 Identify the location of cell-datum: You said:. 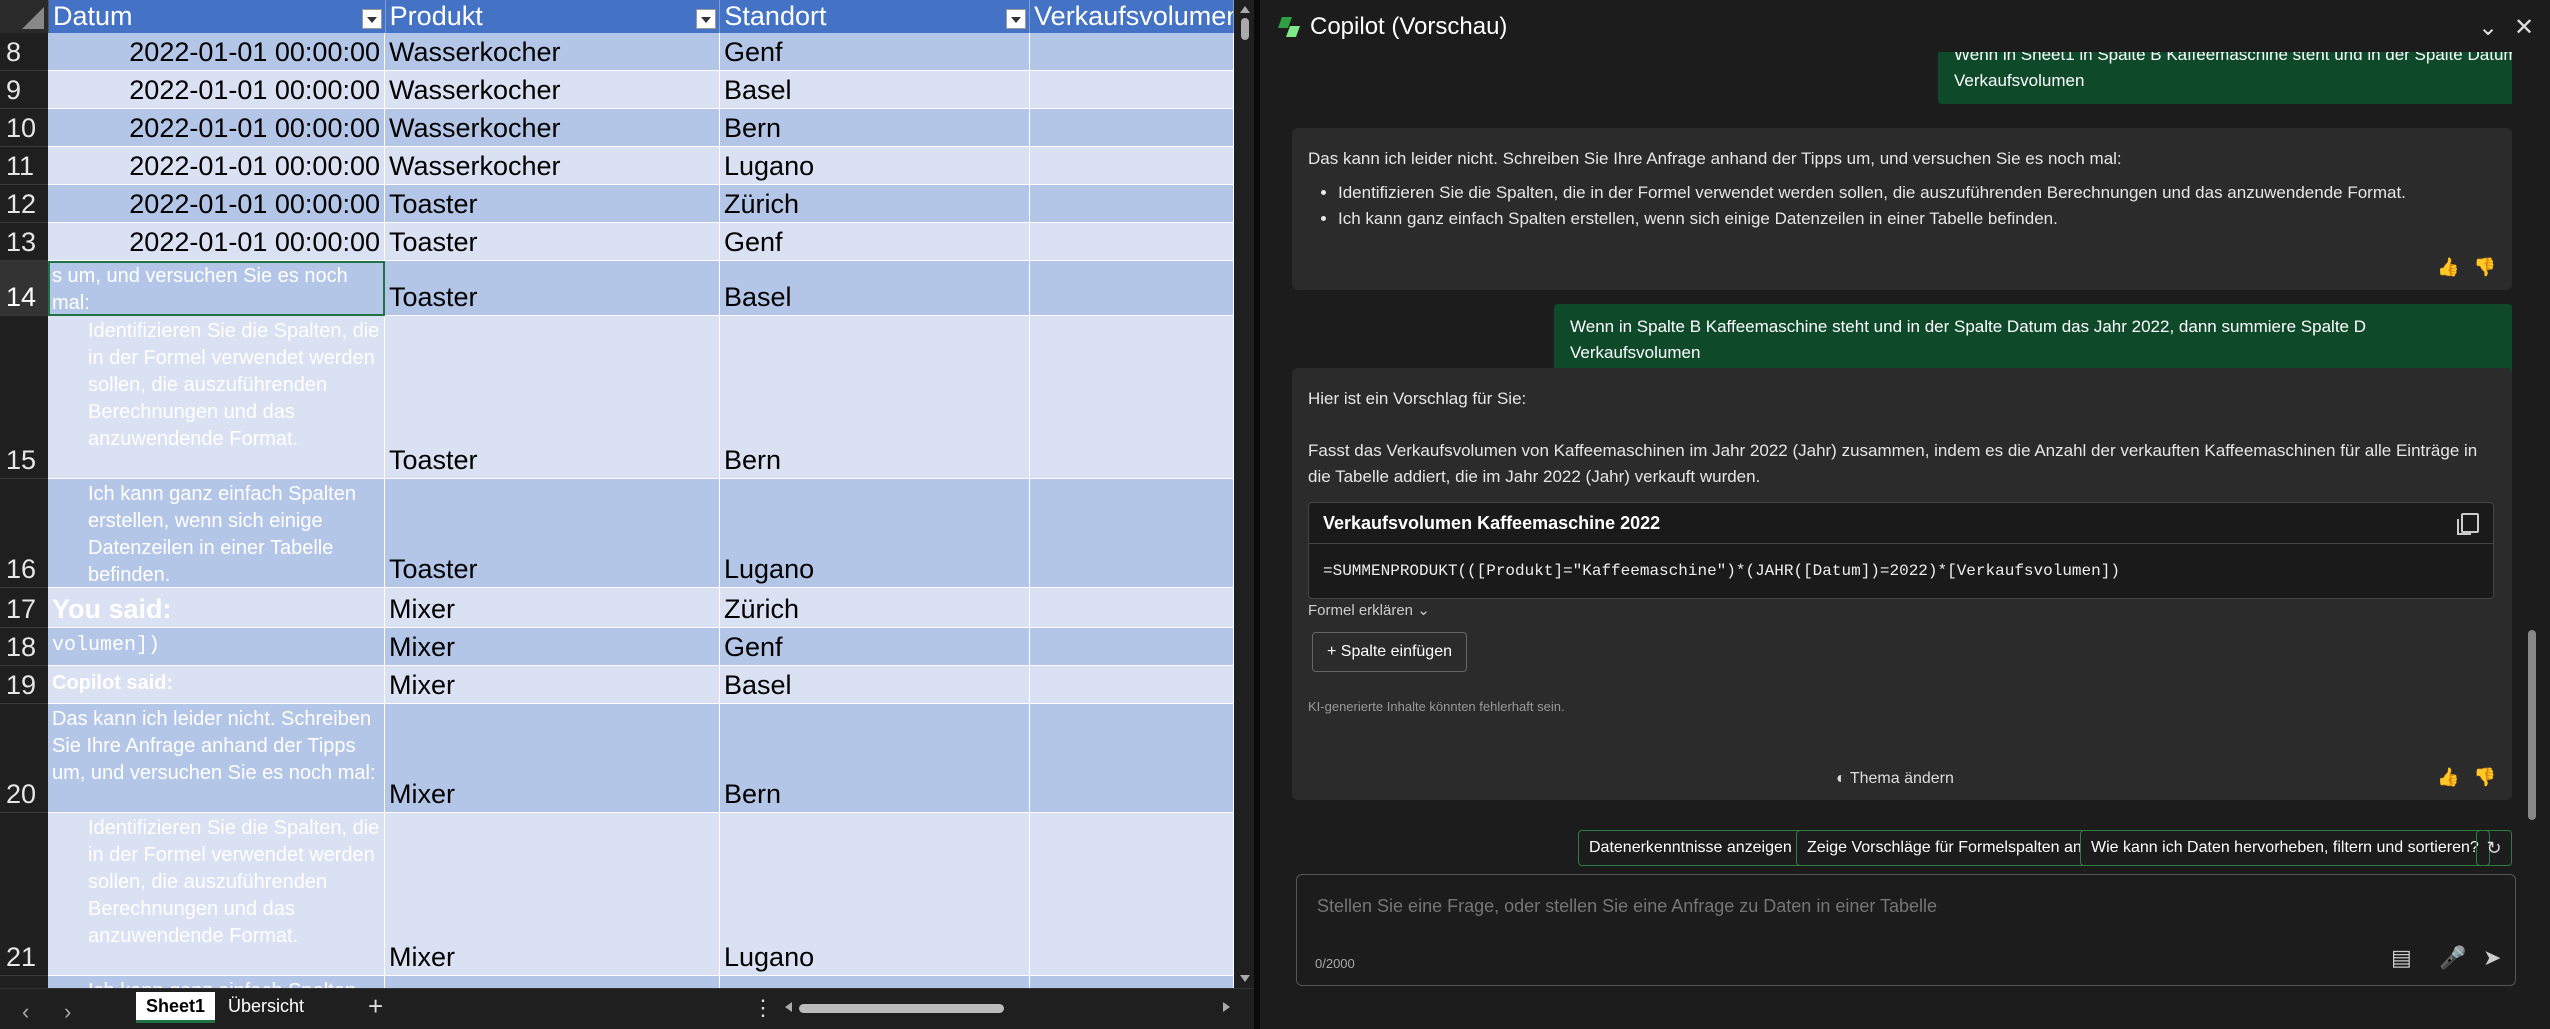
(216, 608).